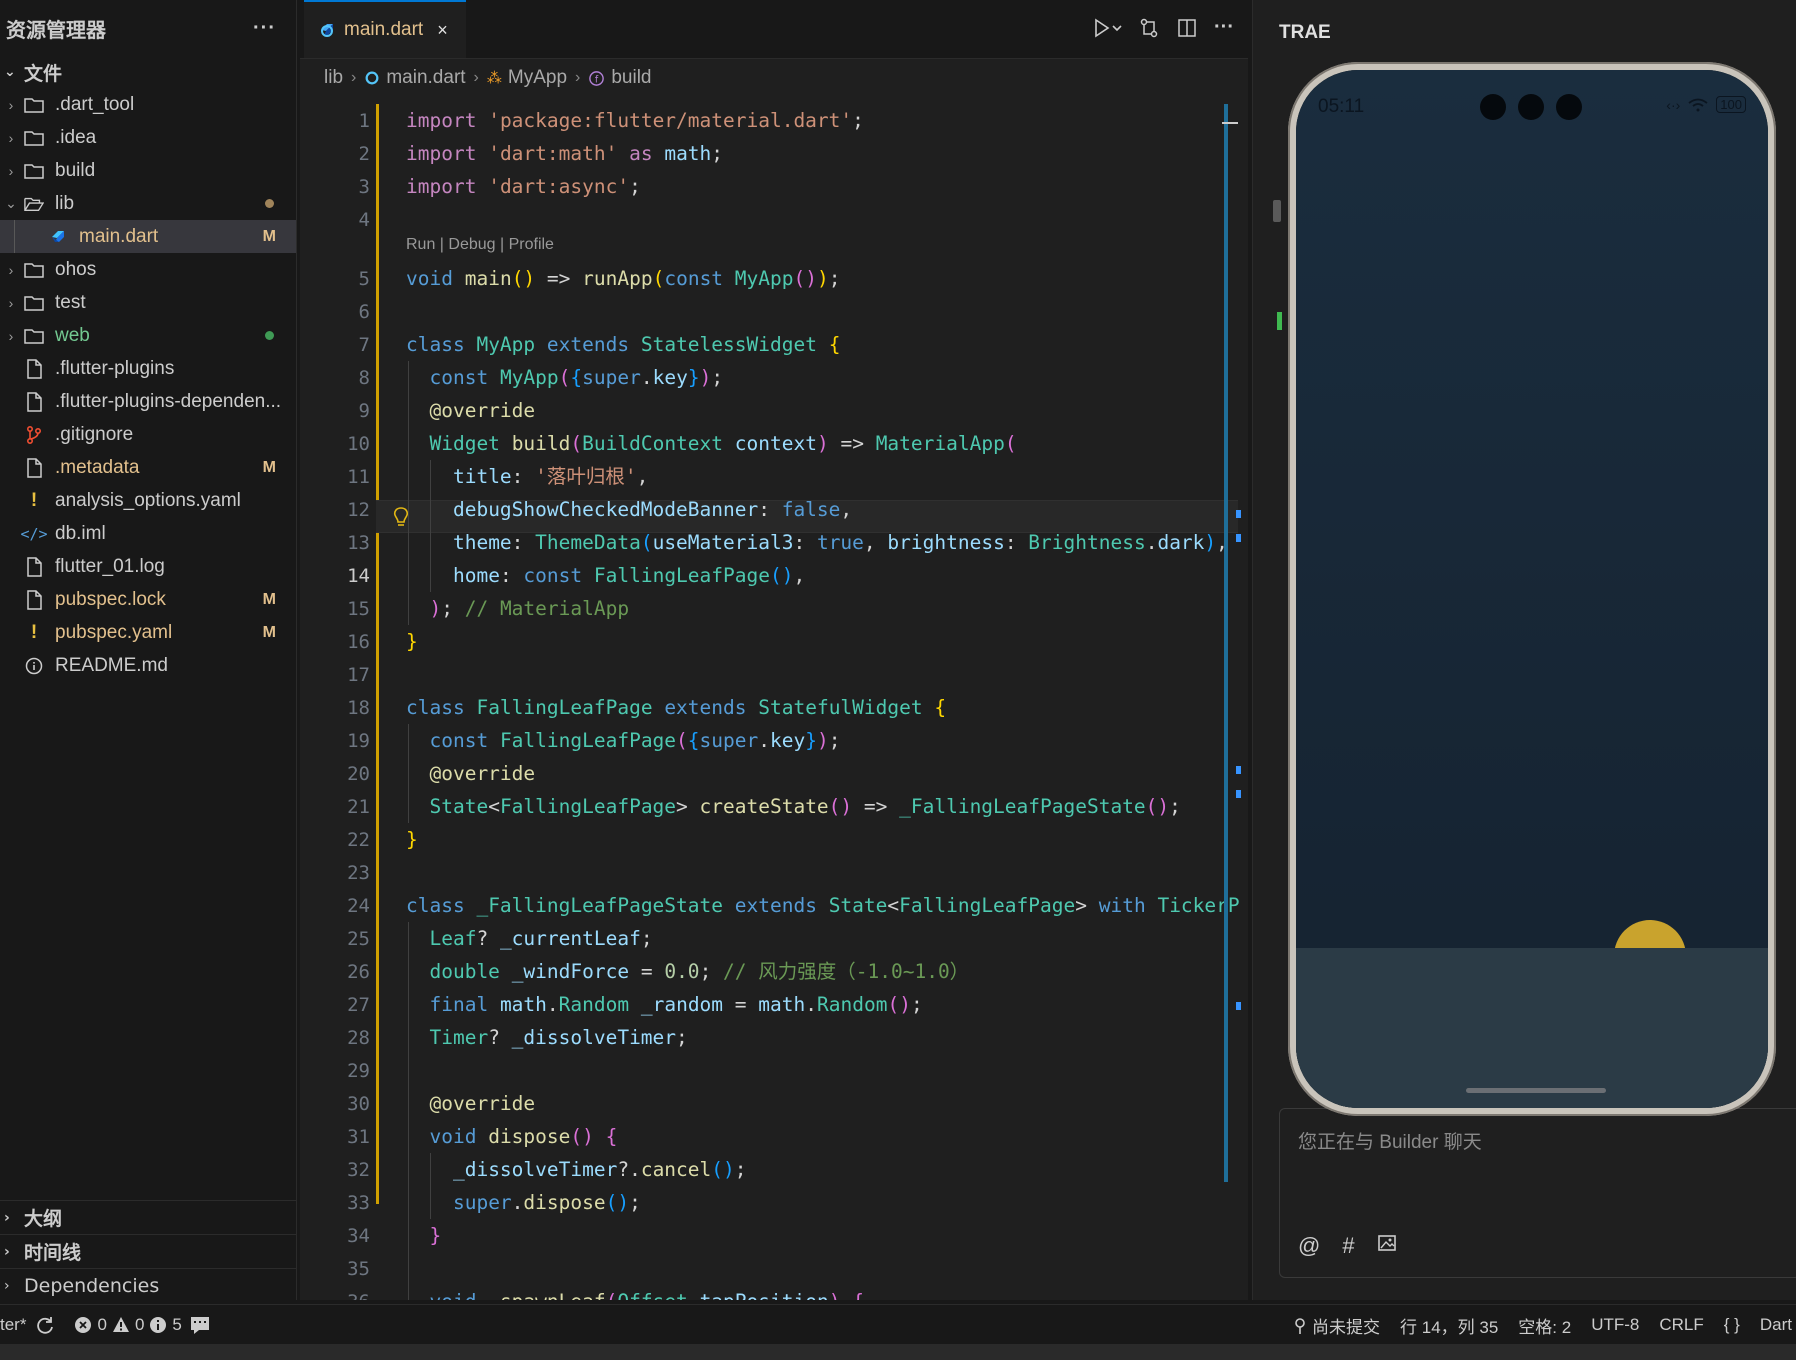 This screenshot has height=1360, width=1796. Describe the element at coordinates (148, 335) in the screenshot. I see `tree-item-web: › web` at that location.